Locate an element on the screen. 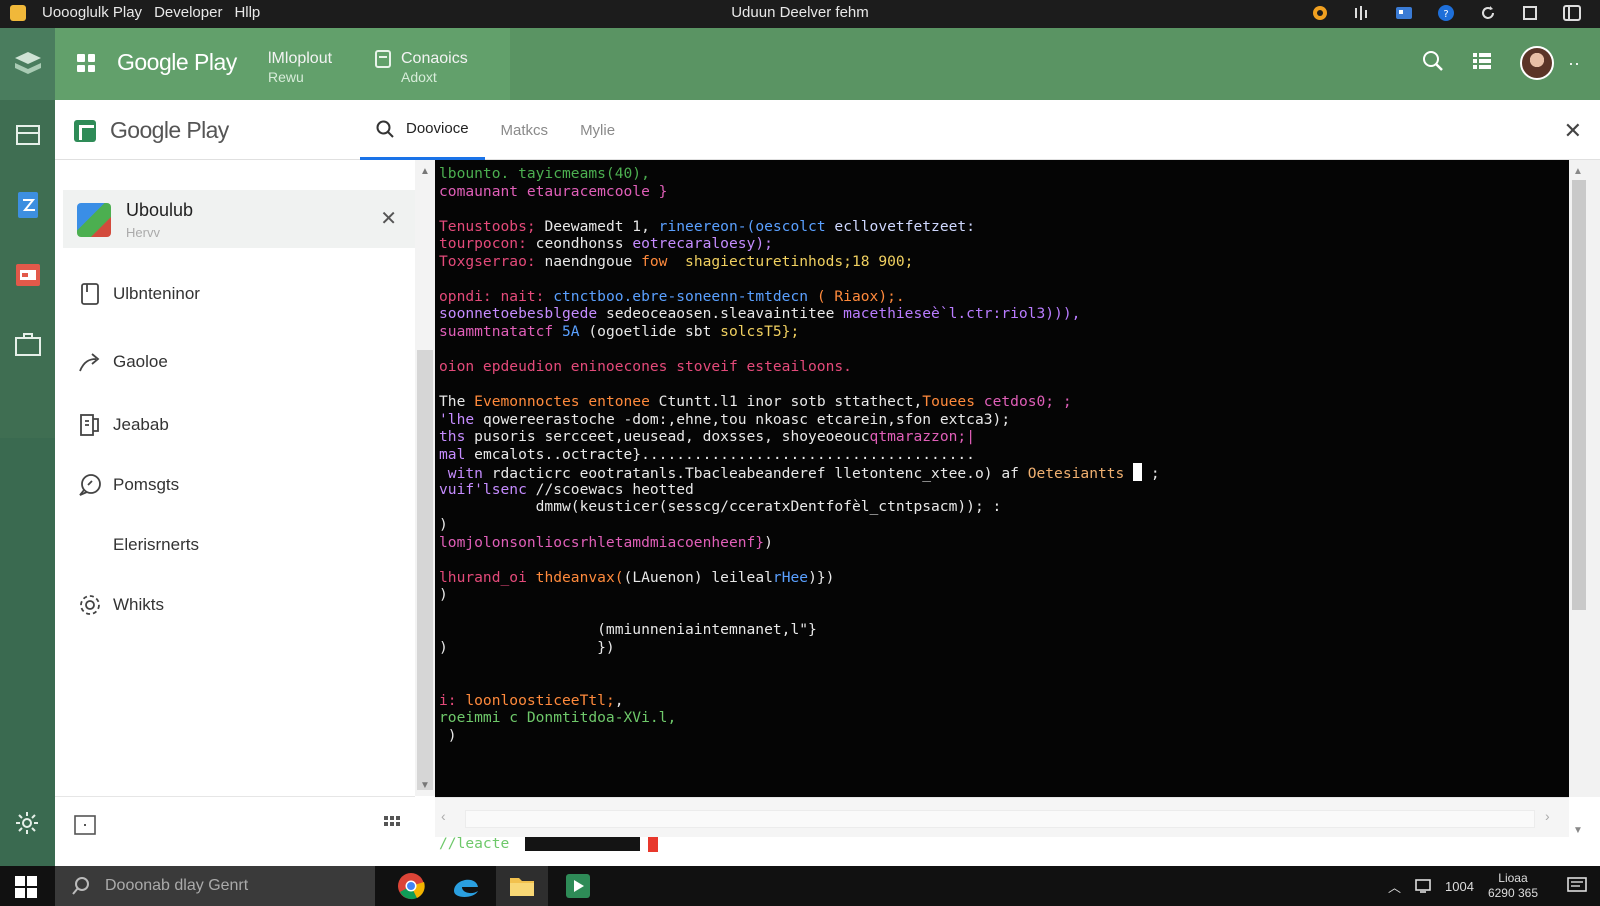 Image resolution: width=1600 pixels, height=906 pixels. project-icon is located at coordinates (94, 220).